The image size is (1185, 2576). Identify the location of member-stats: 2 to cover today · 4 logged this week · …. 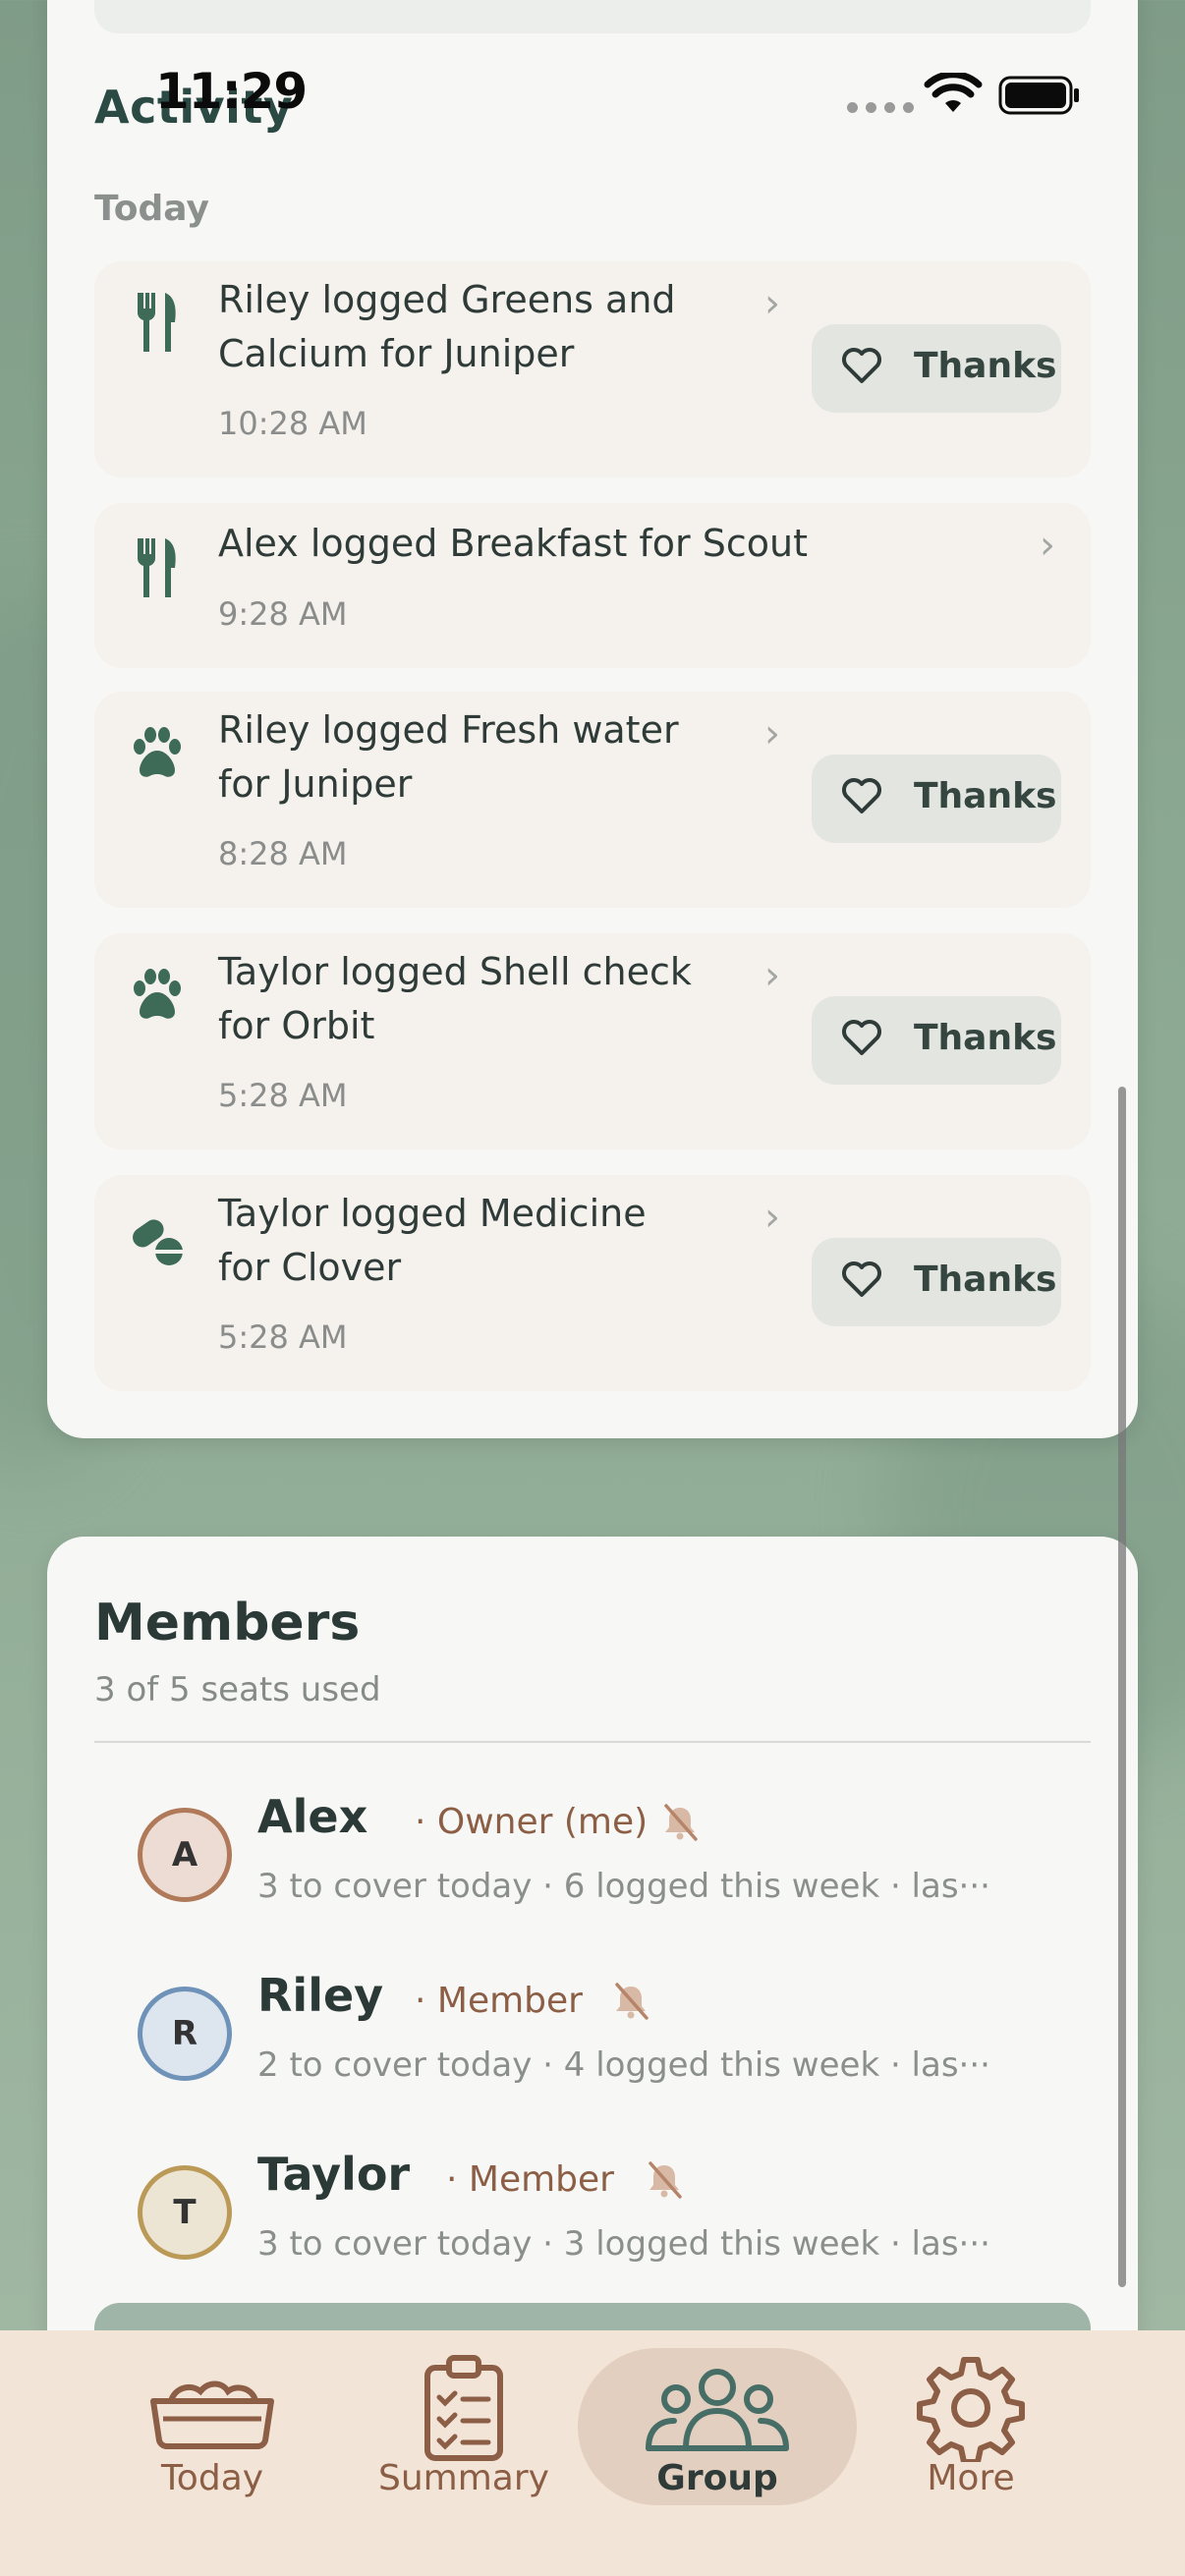
(624, 2065).